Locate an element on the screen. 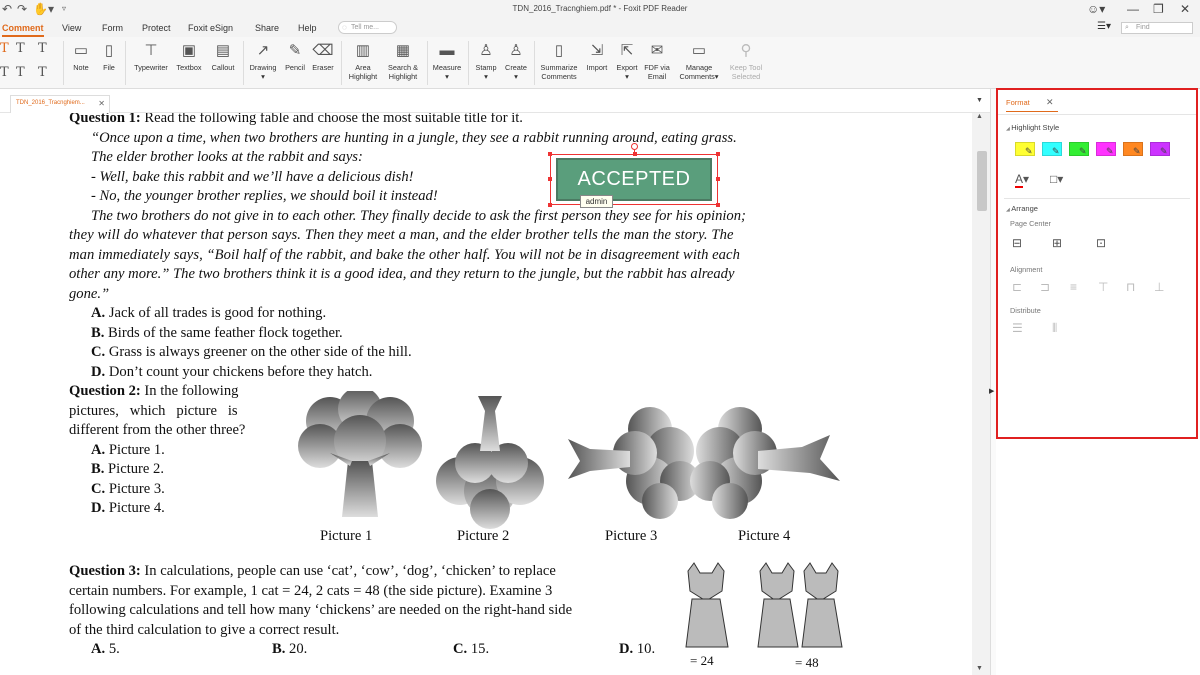 The height and width of the screenshot is (675, 1200). picture-2-tree is located at coordinates (490, 462).